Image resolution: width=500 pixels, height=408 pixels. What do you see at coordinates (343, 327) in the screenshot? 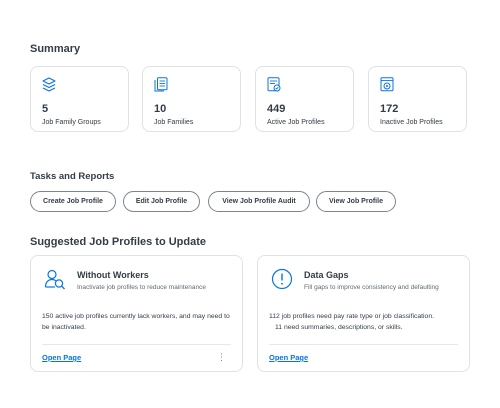
I see `body-text: need summaries, descriptions, or skills.` at bounding box center [343, 327].